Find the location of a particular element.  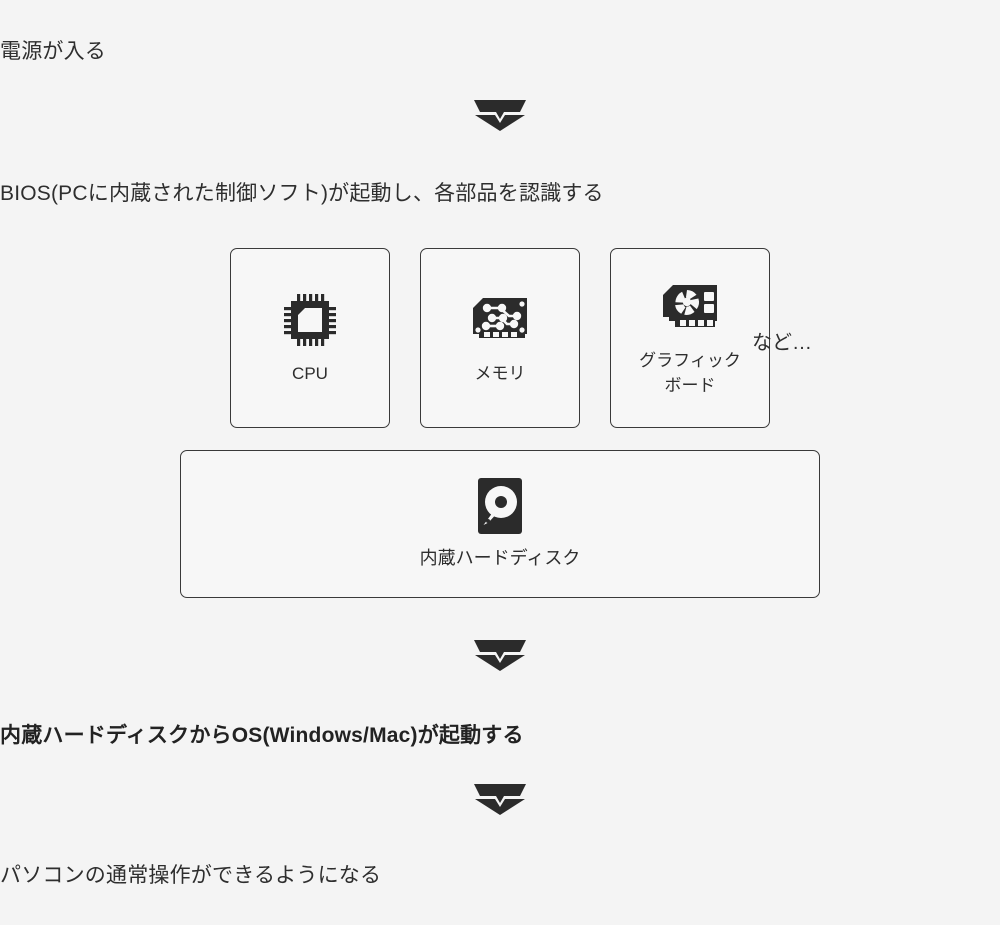

component-label-cpu: CPU is located at coordinates (310, 373).